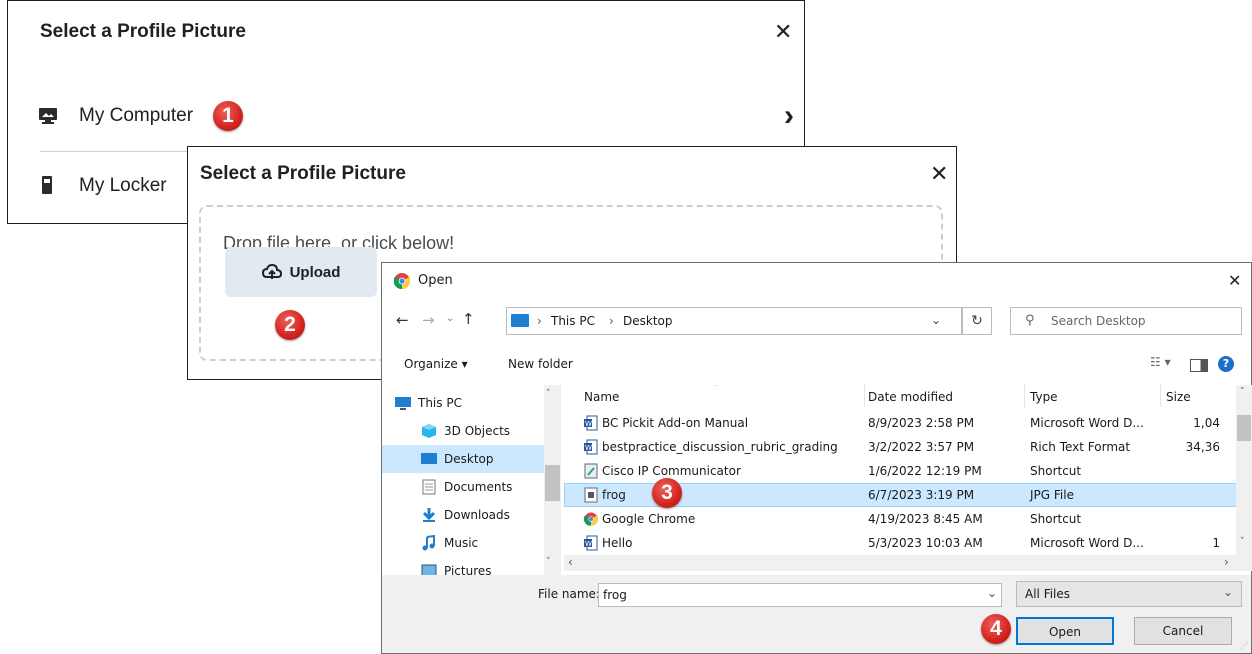 This screenshot has height=654, width=1252. Describe the element at coordinates (435, 280) in the screenshot. I see `window-title: Open` at that location.